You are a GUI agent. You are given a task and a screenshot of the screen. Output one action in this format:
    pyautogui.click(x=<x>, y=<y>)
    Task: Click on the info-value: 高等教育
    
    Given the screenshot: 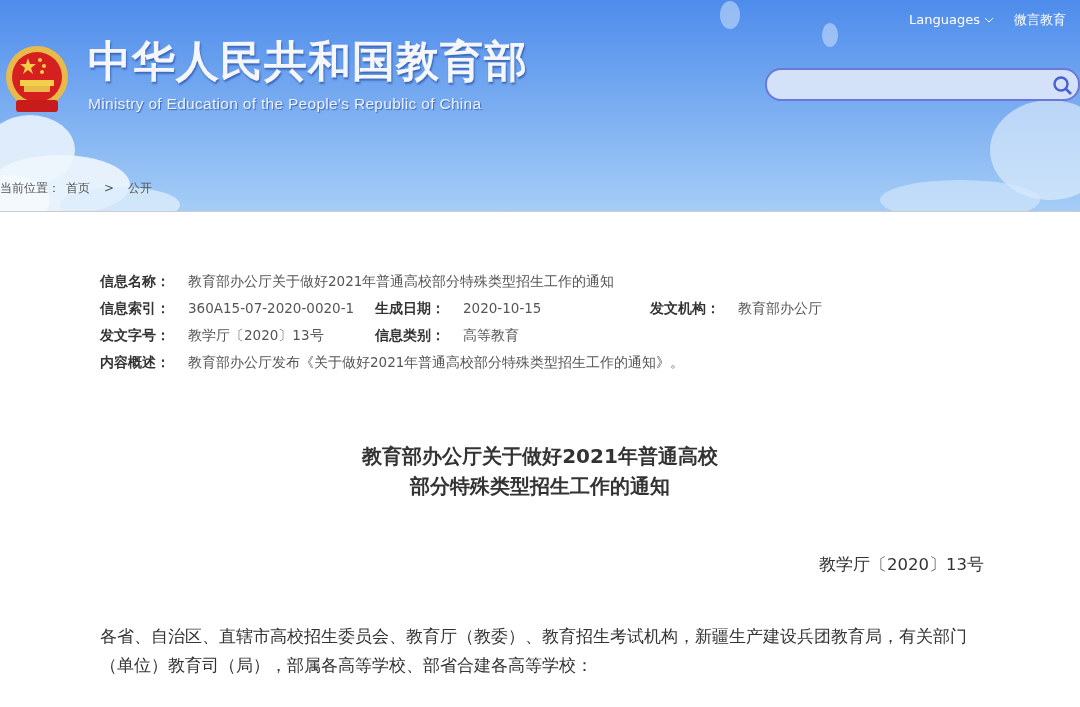 What is the action you would take?
    pyautogui.click(x=491, y=336)
    